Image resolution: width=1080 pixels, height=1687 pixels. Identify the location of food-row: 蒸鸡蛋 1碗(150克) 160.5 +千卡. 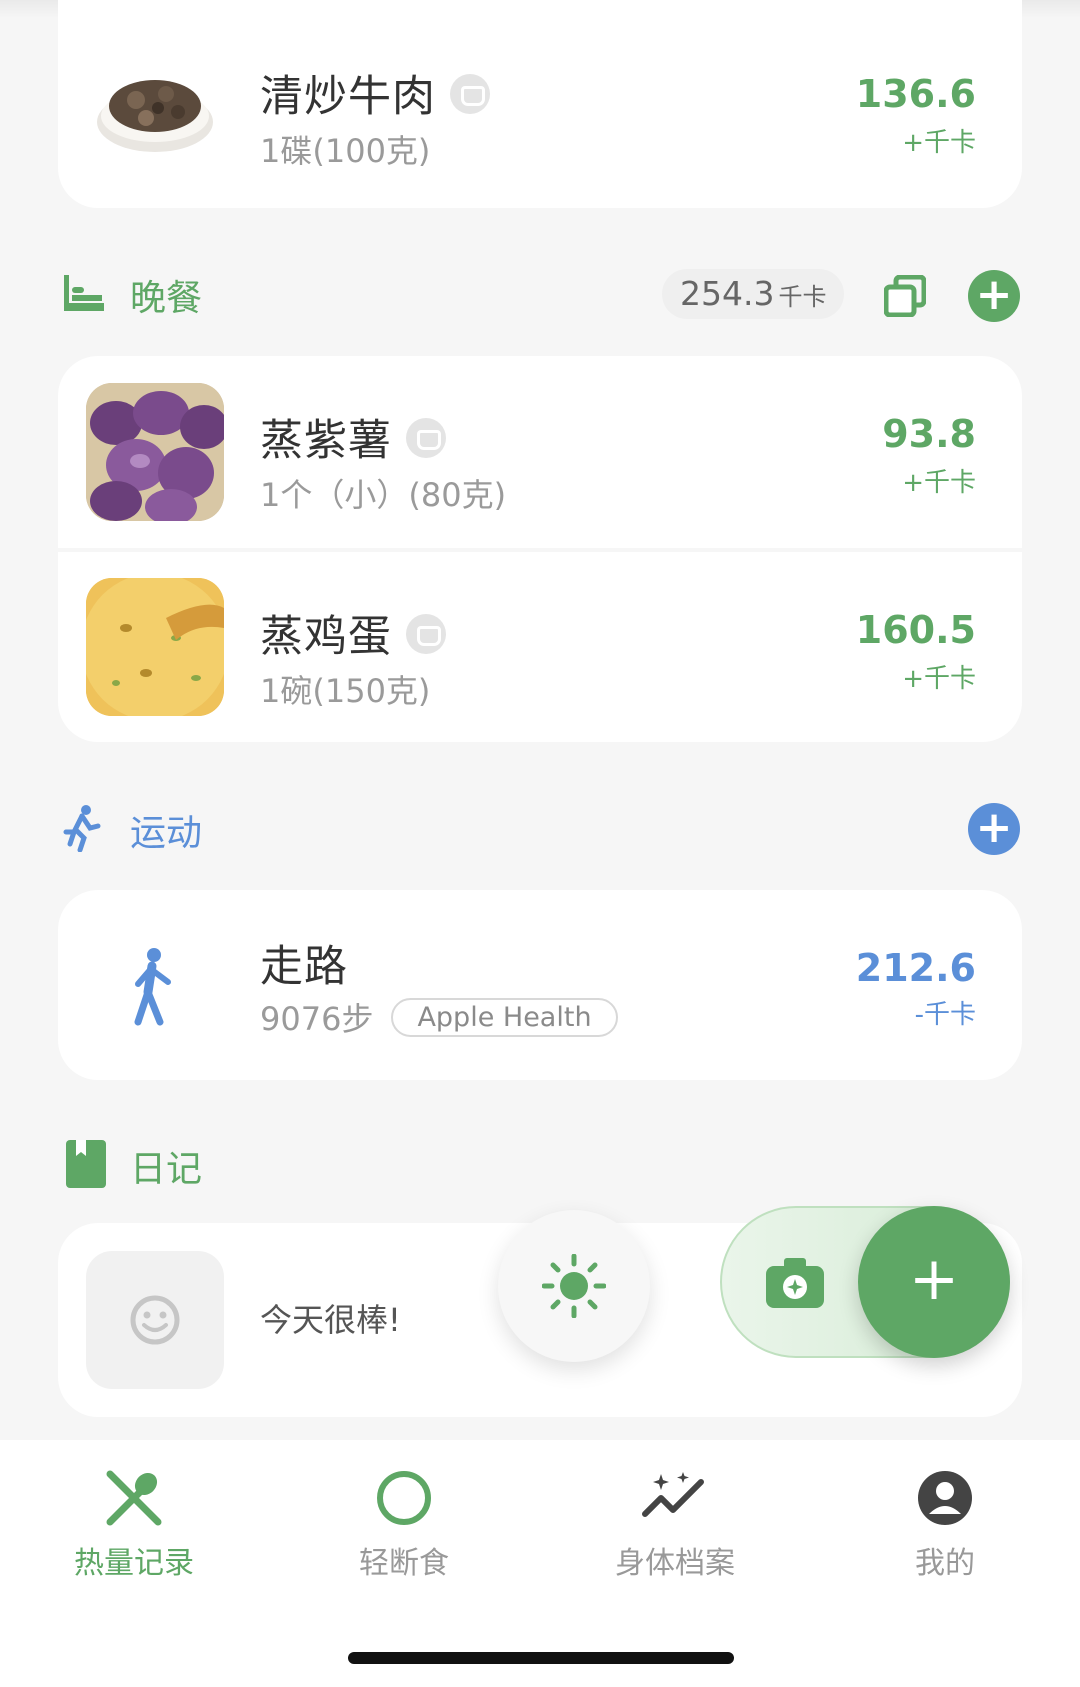
(540, 647).